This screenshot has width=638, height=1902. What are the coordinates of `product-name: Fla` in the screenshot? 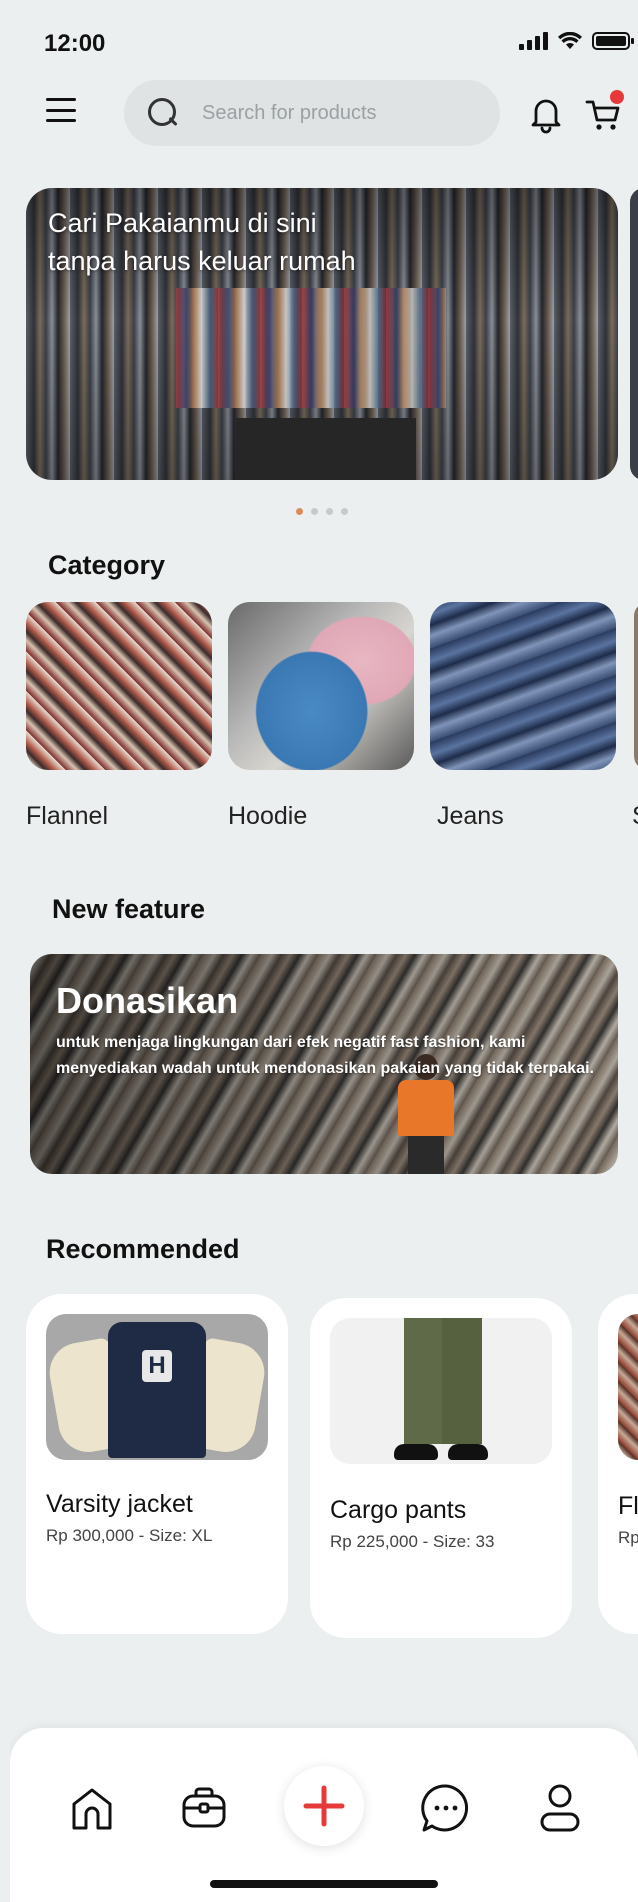 It's located at (628, 1506).